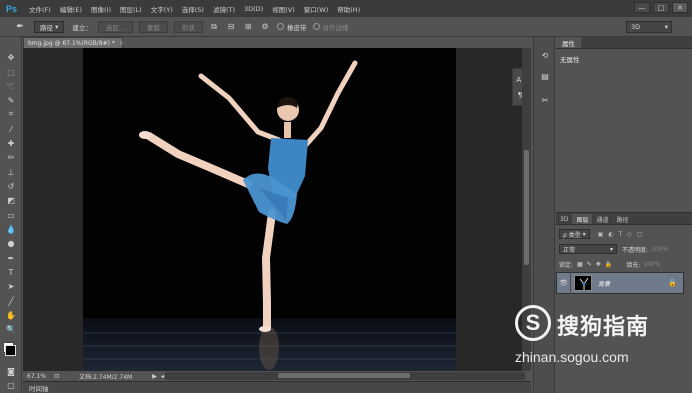  Describe the element at coordinates (588, 249) in the screenshot. I see `blend-mode-dropdown: 正常 ▾` at that location.